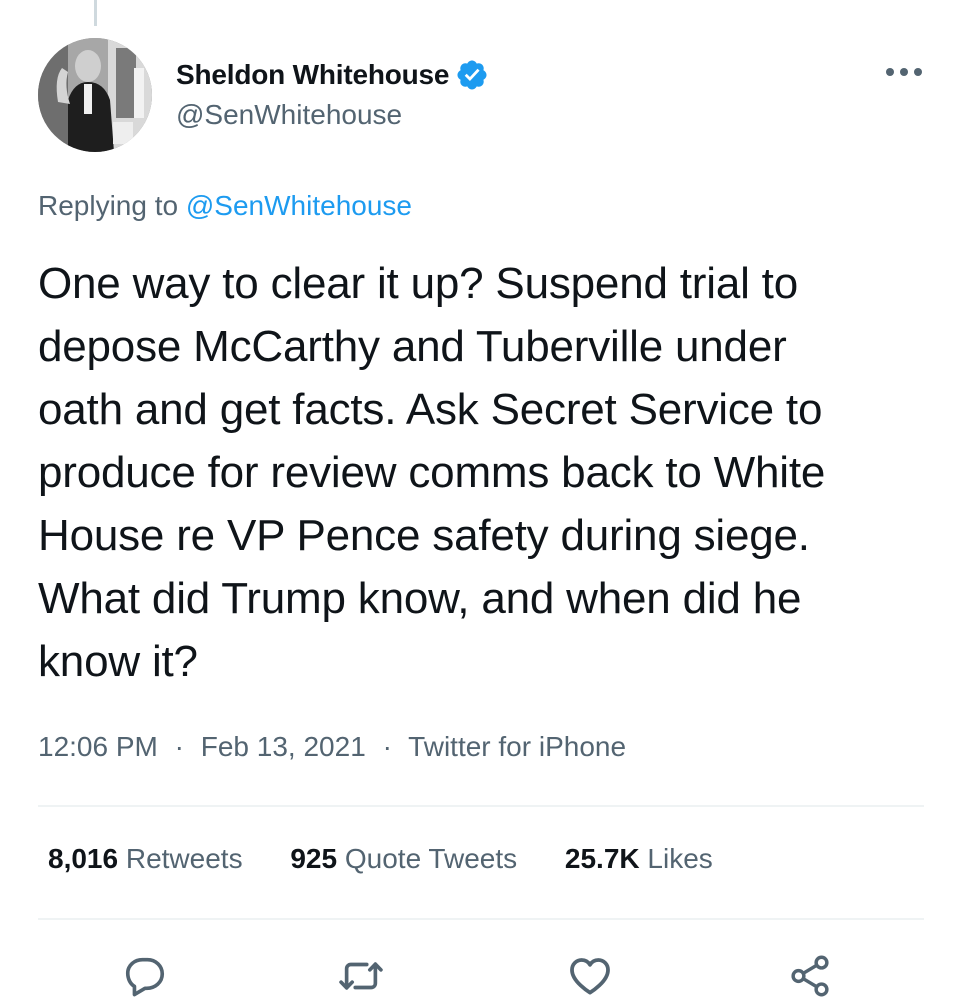  Describe the element at coordinates (432, 472) in the screenshot. I see `tweet-text-line: produce for review comms back to White` at that location.